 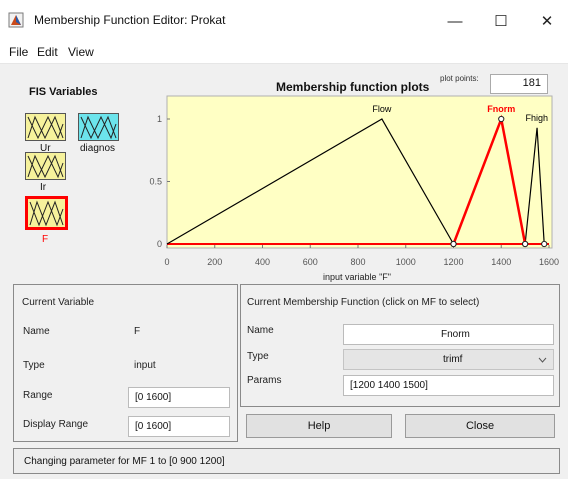 I want to click on mf-label-flow: Flow, so click(x=382, y=109).